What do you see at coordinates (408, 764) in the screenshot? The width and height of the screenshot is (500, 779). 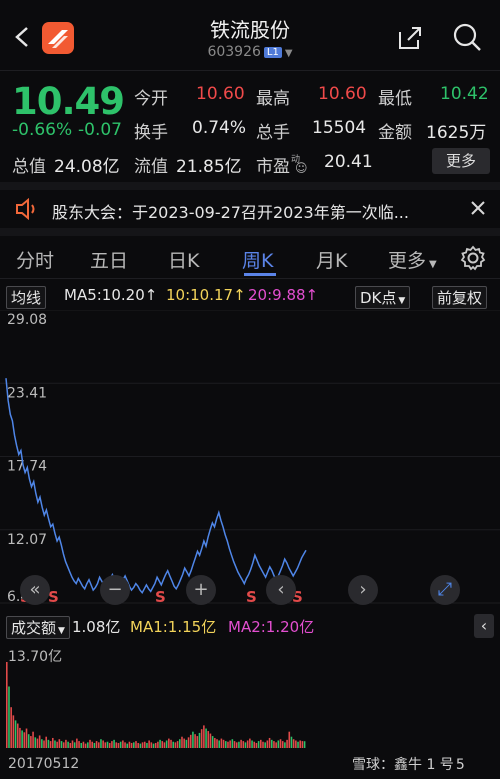 I see `watermark: 雪球：鑫牛 1 号5` at bounding box center [408, 764].